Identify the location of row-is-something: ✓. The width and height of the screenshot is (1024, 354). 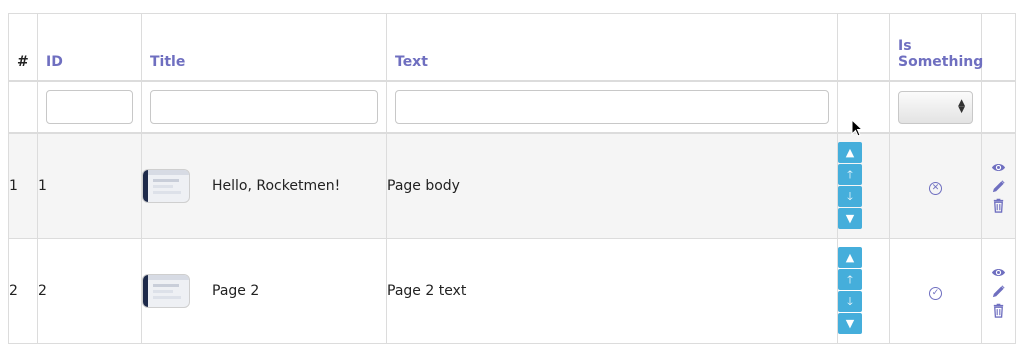
(935, 291).